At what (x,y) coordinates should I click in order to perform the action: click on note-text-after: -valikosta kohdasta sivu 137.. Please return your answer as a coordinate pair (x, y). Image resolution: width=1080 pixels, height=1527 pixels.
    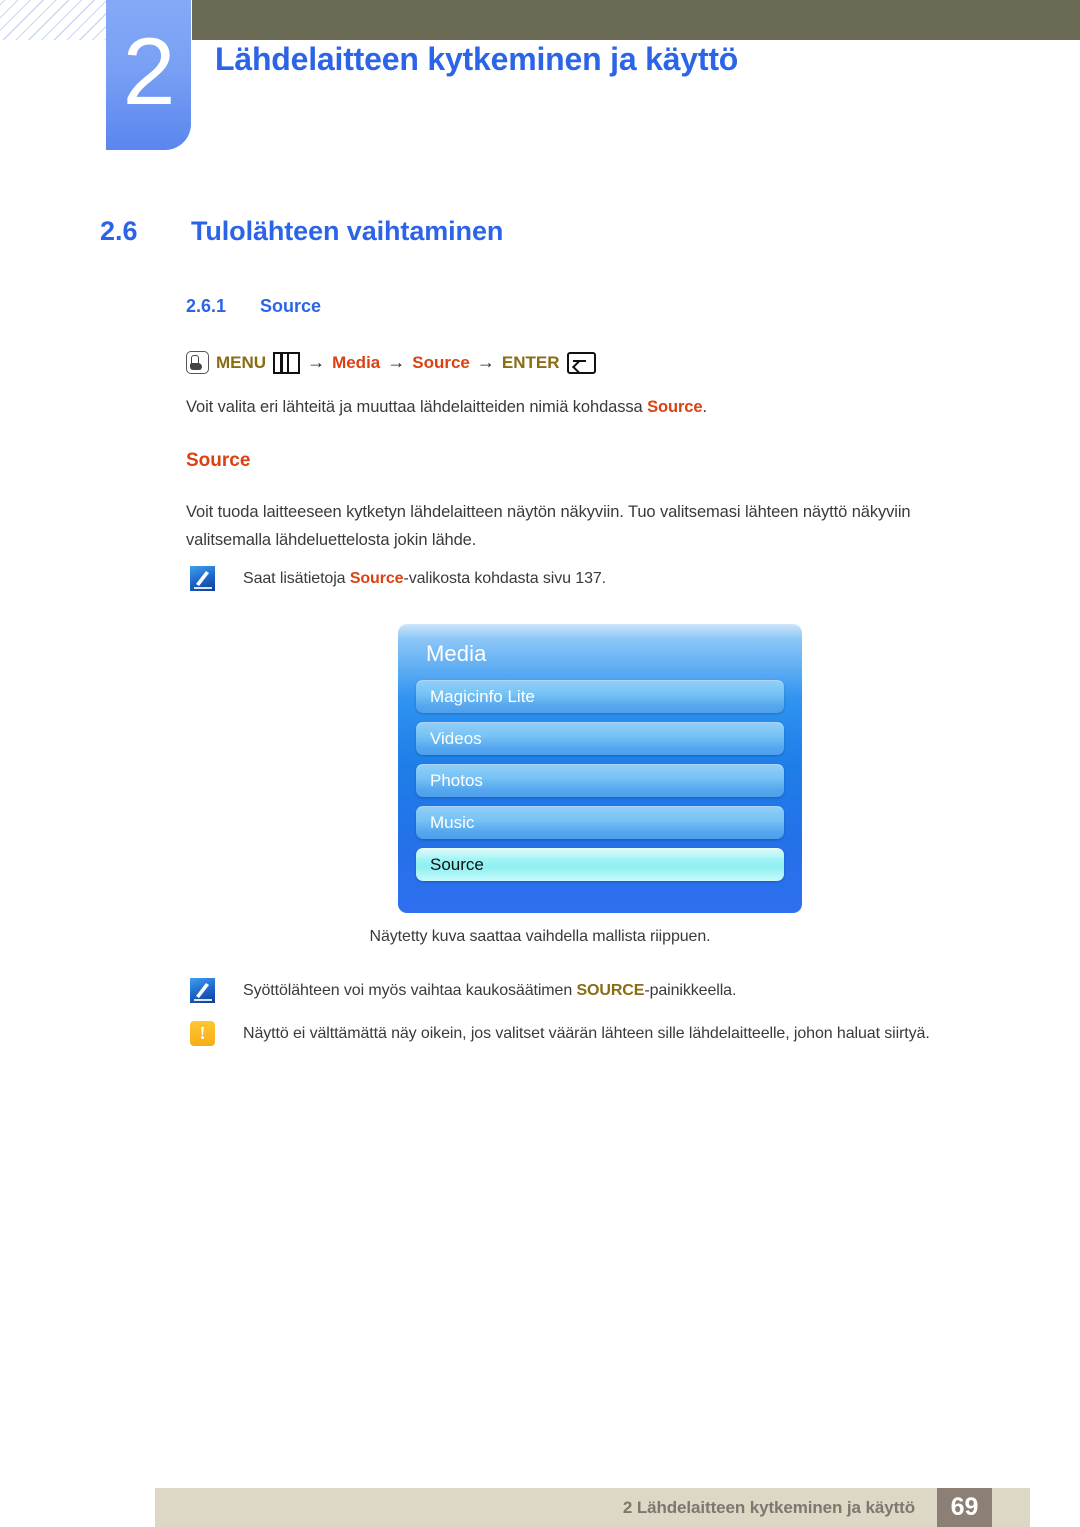
    Looking at the image, I should click on (505, 578).